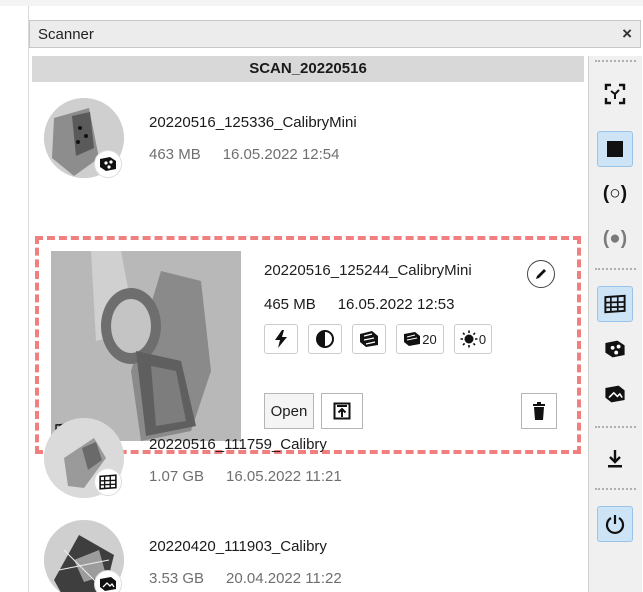  I want to click on flash-icon, so click(281, 339).